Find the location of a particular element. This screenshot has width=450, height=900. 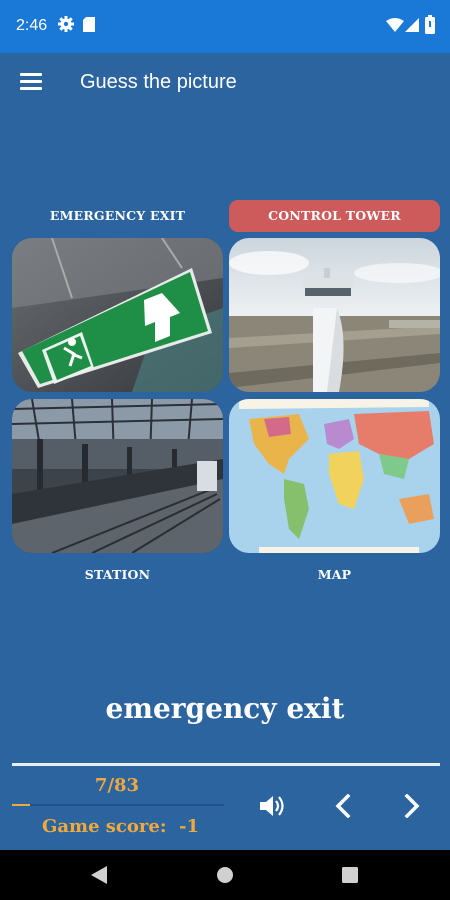

app-bar: Guess the picture is located at coordinates (225, 83).